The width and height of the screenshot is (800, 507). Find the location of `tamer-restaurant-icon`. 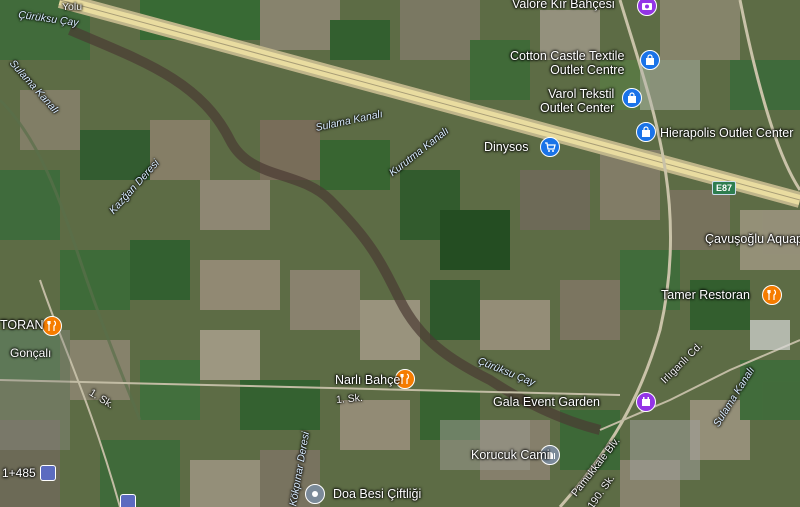

tamer-restaurant-icon is located at coordinates (772, 295).